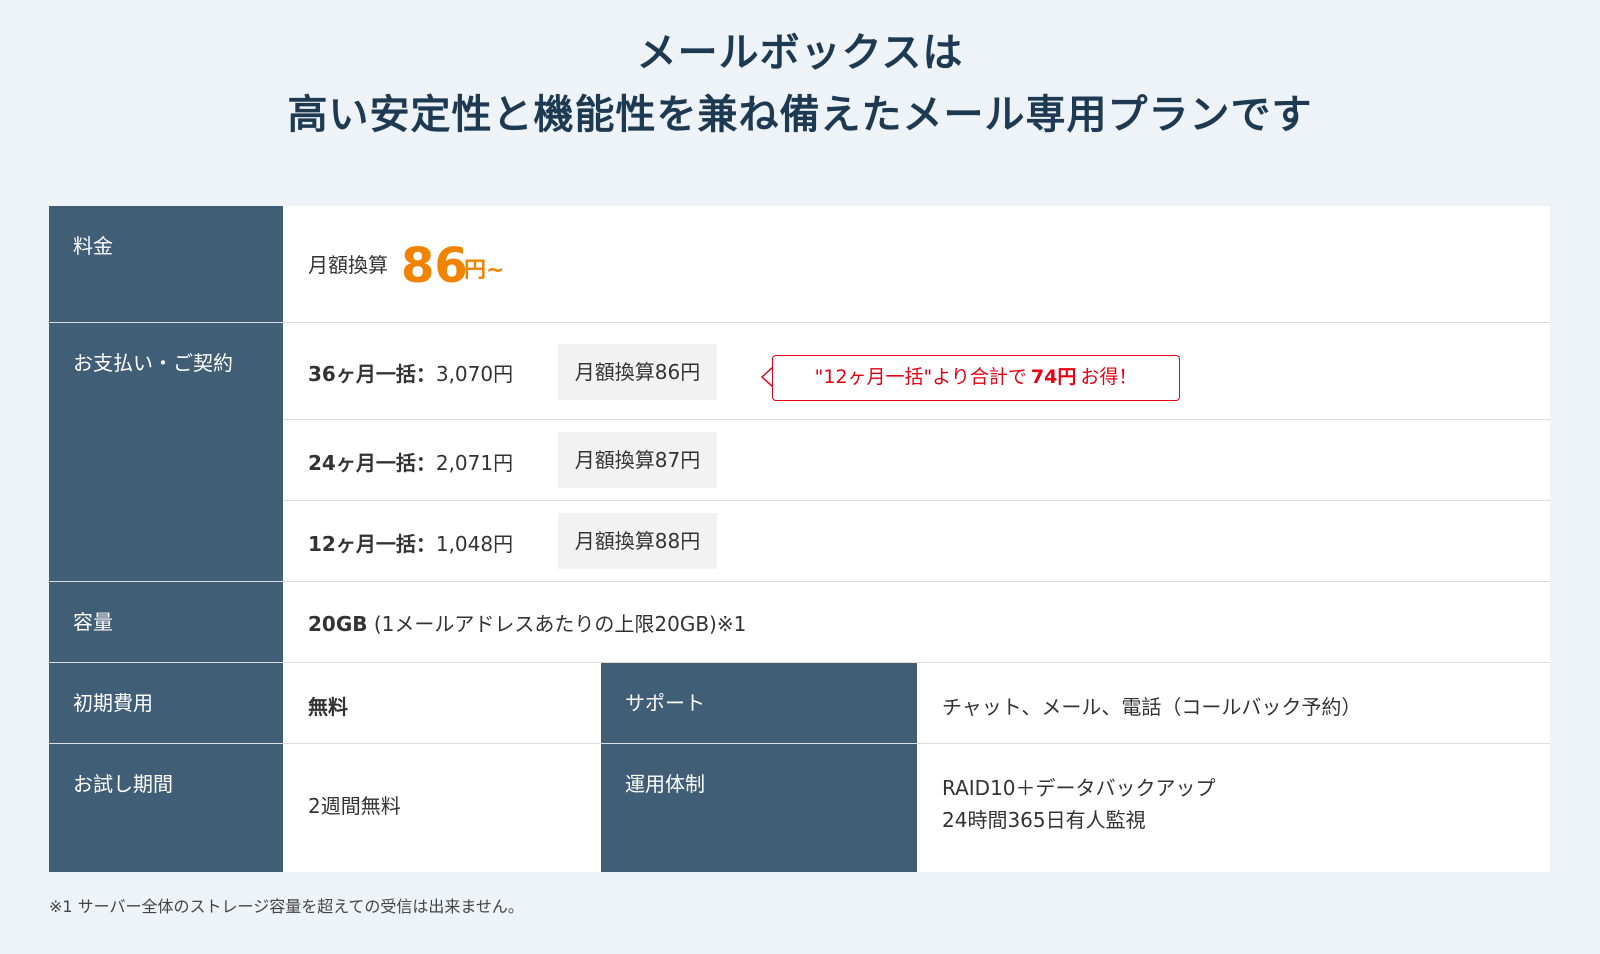 The height and width of the screenshot is (954, 1600). Describe the element at coordinates (1109, 377) in the screenshot. I see `callout-post: お得！` at that location.